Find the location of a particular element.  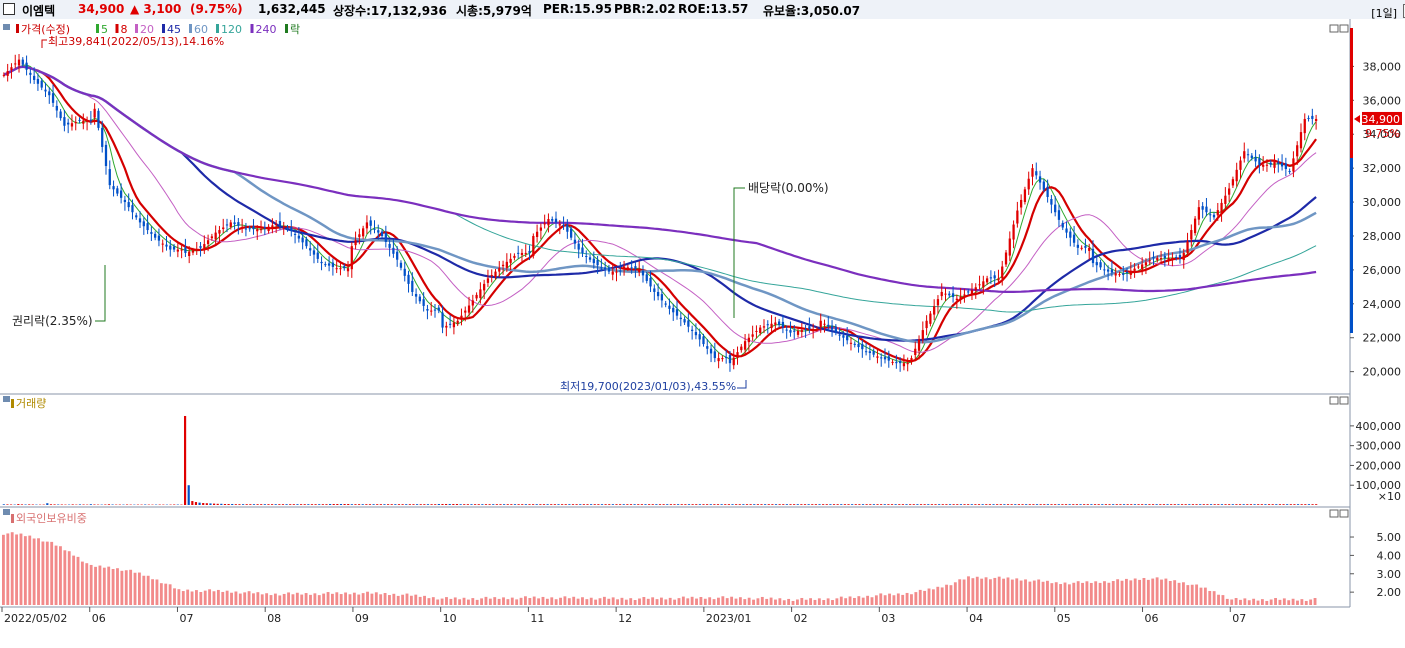

volume-tick-label: 400,000 is located at coordinates (1379, 426).